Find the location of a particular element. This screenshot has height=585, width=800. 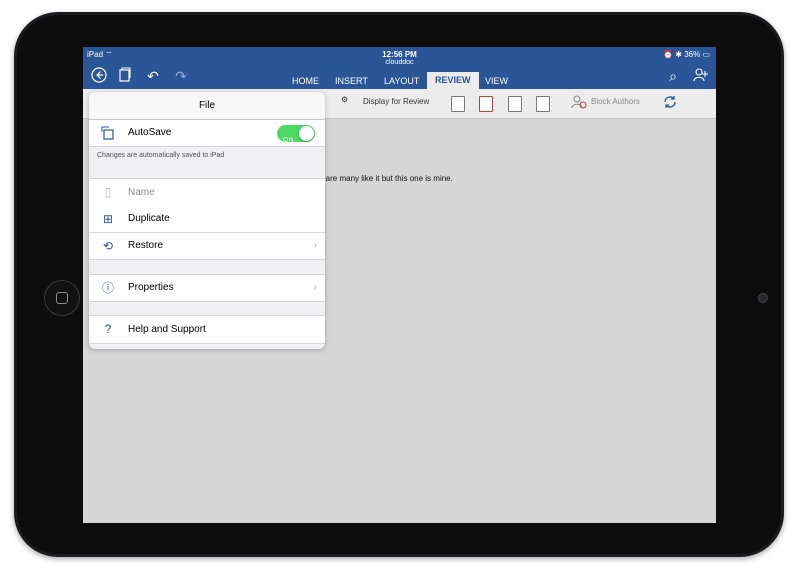

home-button-icon is located at coordinates (62, 298).